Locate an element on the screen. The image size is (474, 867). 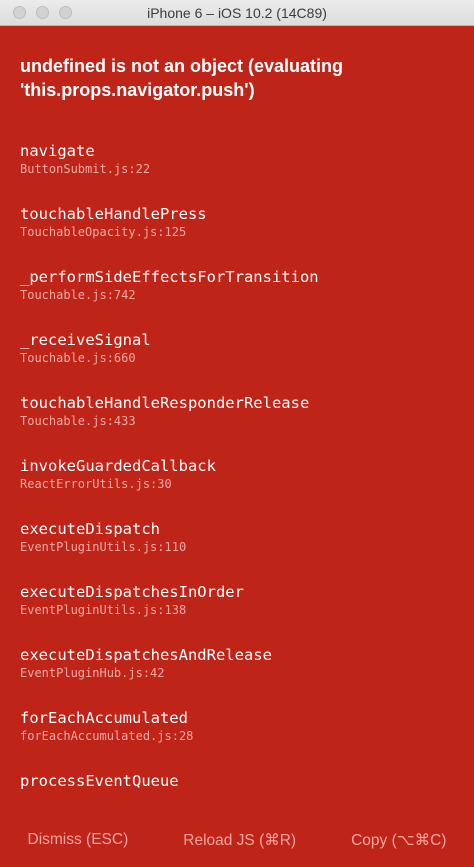
stack-frame-location: EventPluginUtils.js:110 is located at coordinates (103, 547).